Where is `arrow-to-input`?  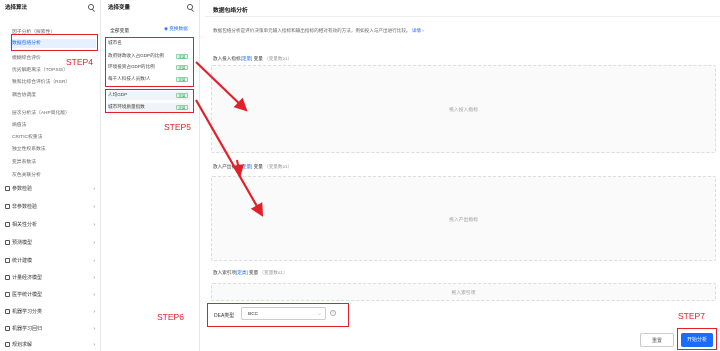
arrow-to-input is located at coordinates (221, 86).